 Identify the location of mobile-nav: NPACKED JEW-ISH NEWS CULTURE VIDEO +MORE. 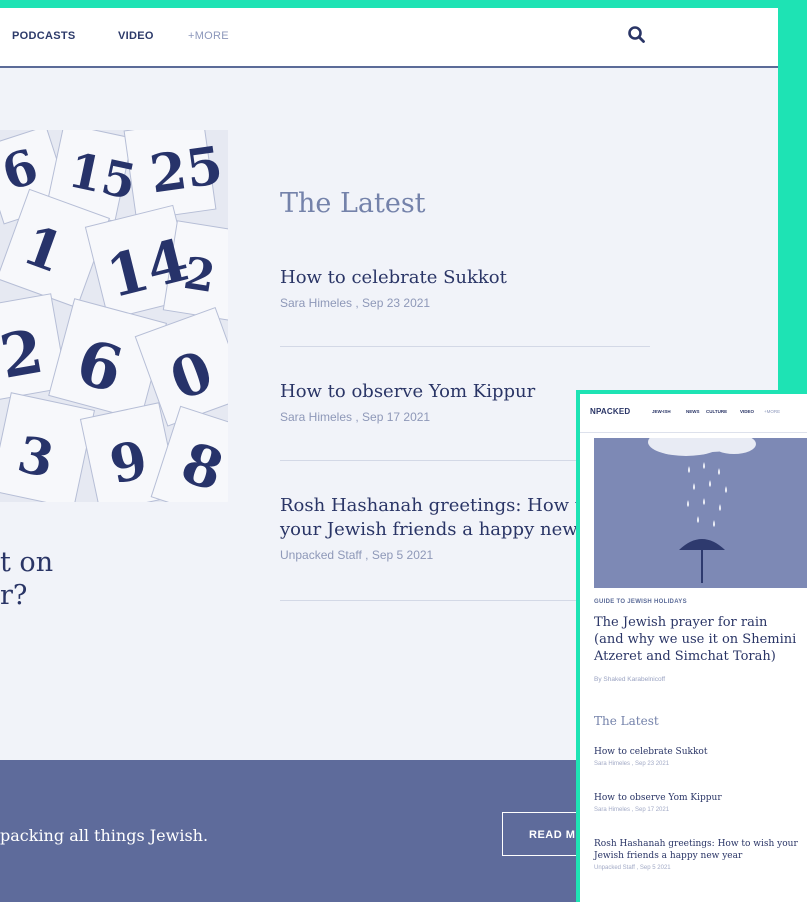
(693, 413).